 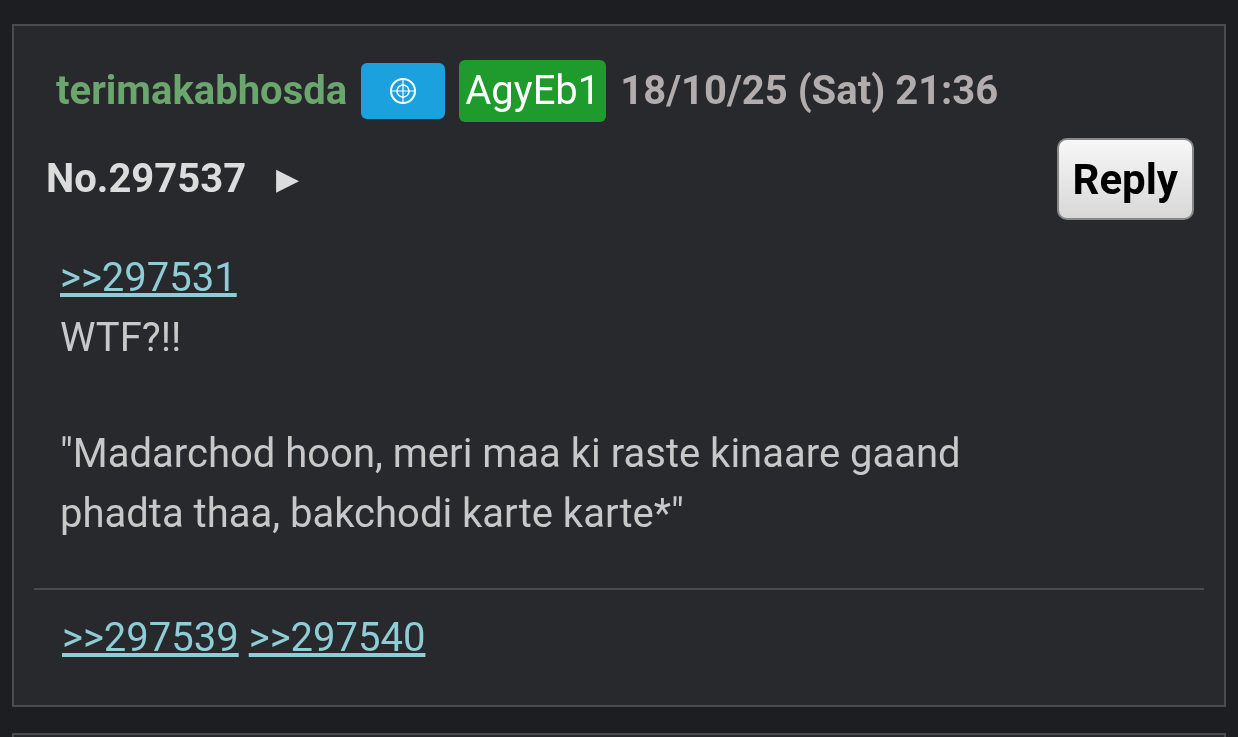 I want to click on poster-id-badge: AgyEb1, so click(x=533, y=91).